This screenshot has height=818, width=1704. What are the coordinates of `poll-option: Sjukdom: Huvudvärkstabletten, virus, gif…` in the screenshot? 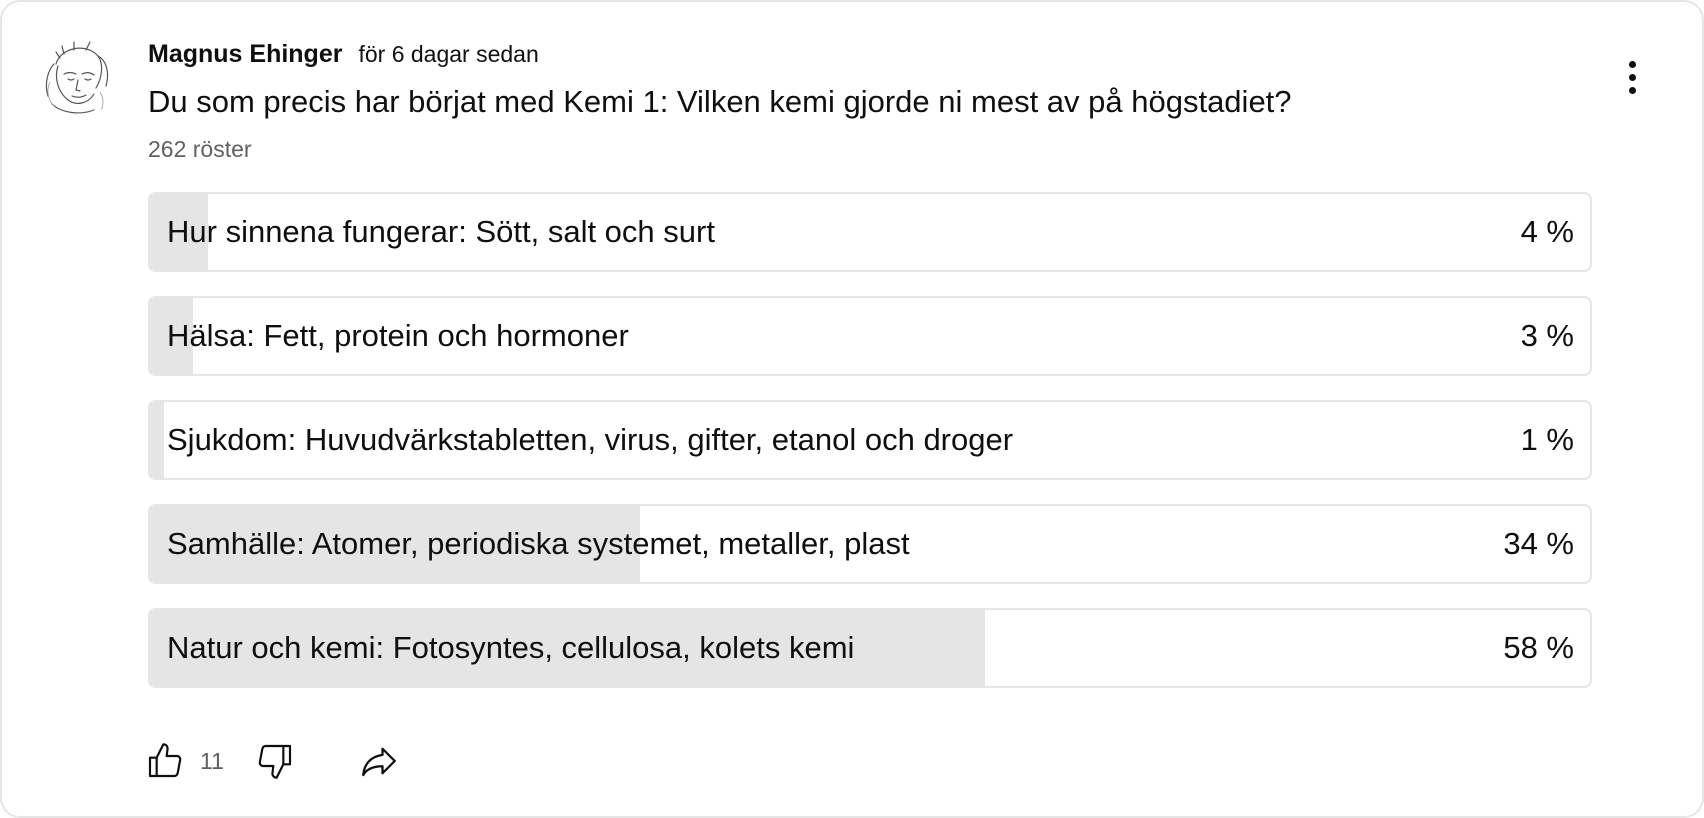 It's located at (870, 440).